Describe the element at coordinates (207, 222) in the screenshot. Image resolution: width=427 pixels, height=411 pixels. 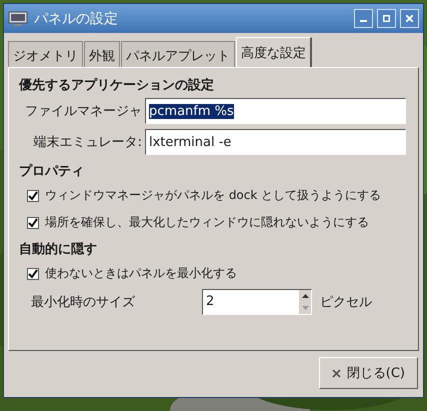
I see `checkbox-label: 場所を確保し、最大化したウィンドウに隠れないようにする` at that location.